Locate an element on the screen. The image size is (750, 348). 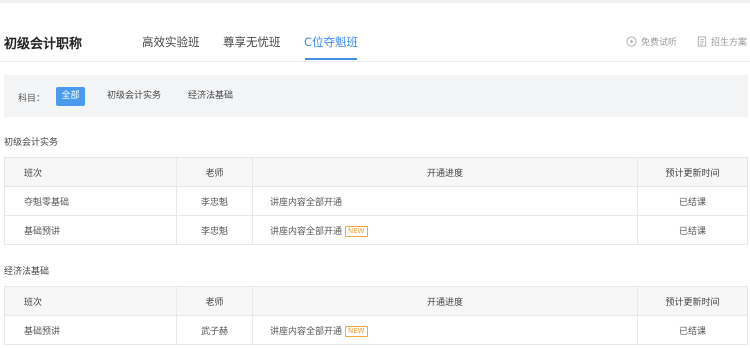
tab-efficient-class: 高效实验班 is located at coordinates (171, 42).